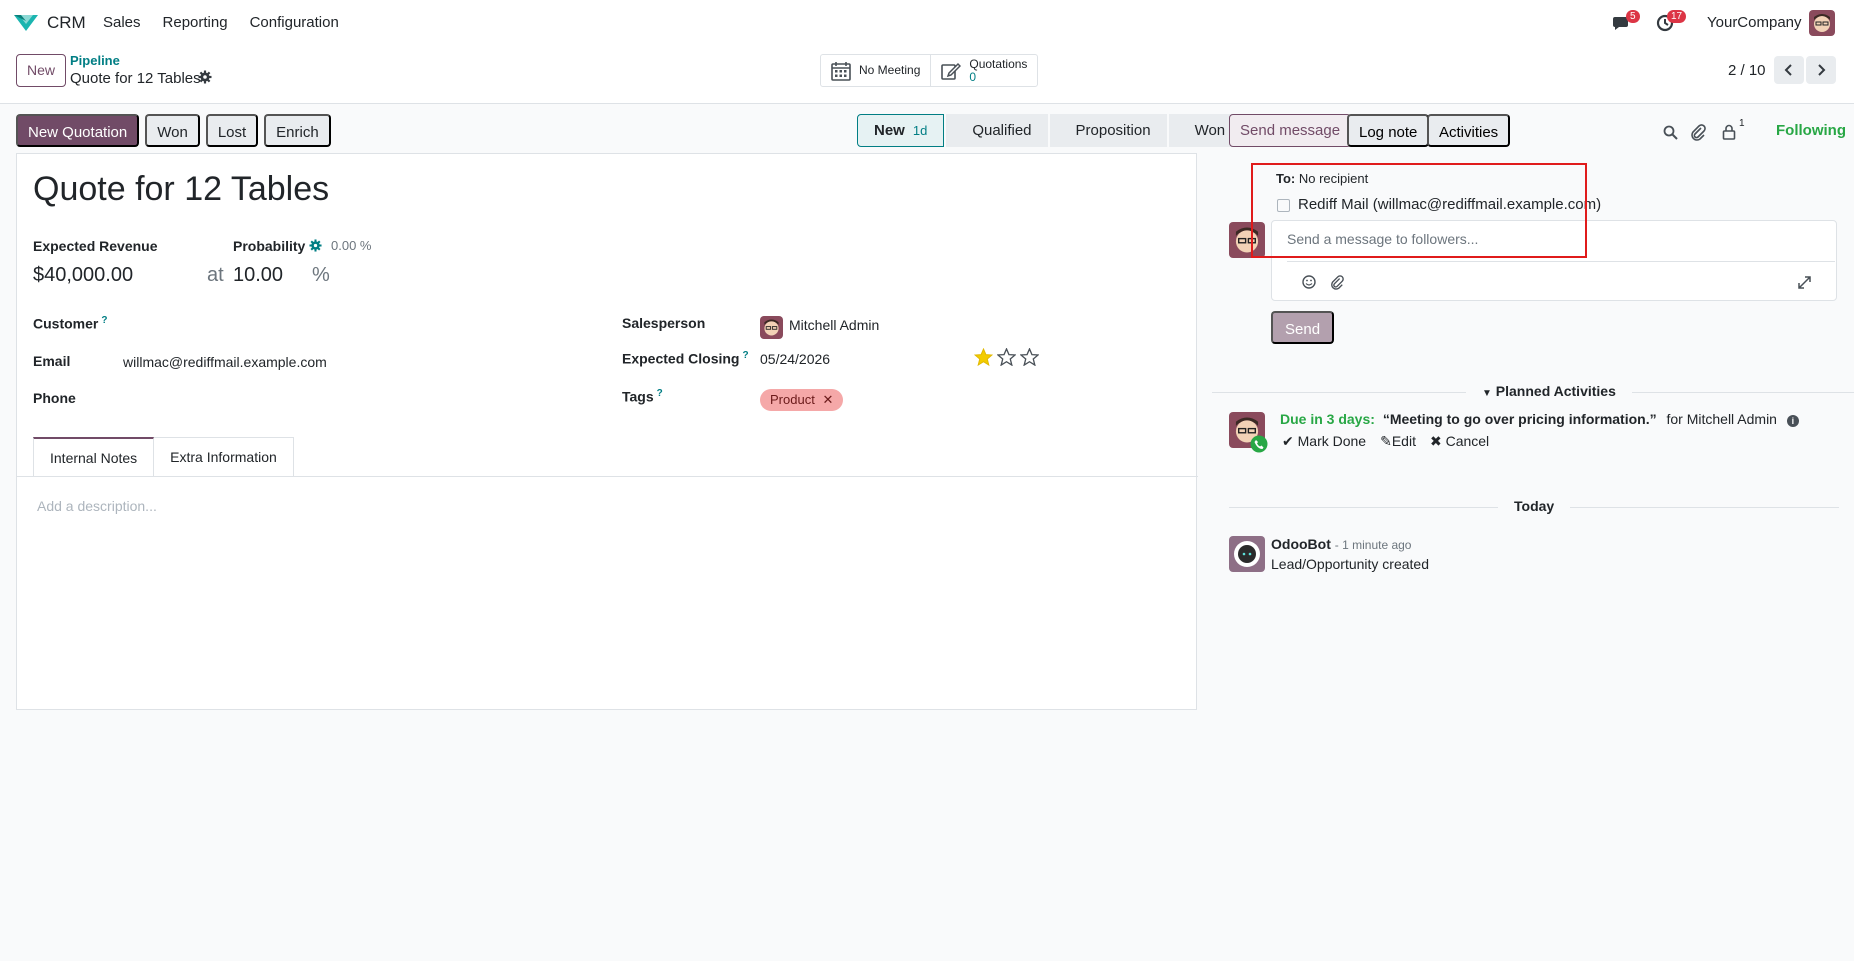  I want to click on close-icon: ✕, so click(827, 399).